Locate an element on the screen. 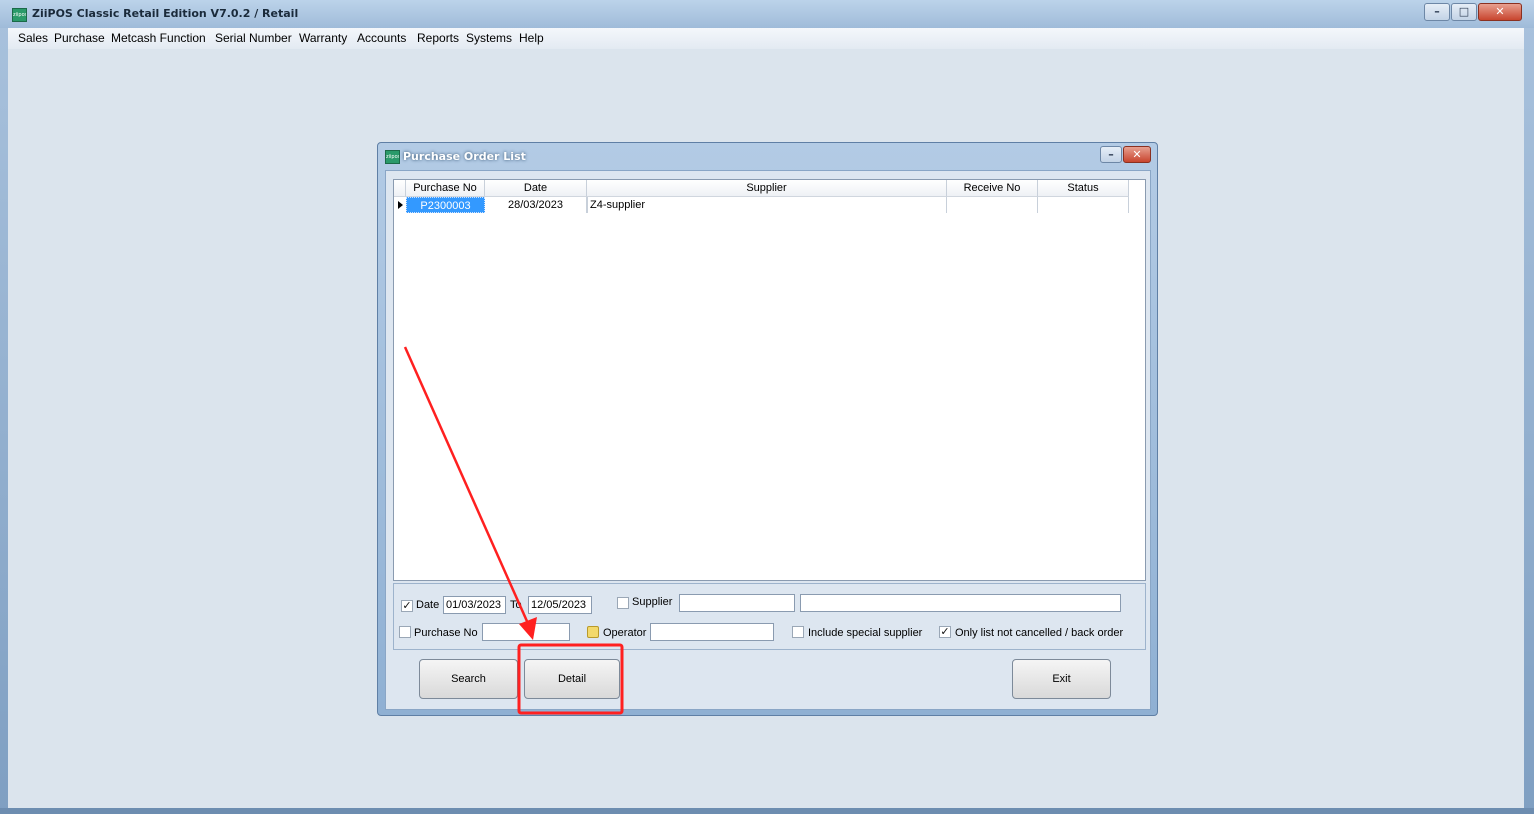 The image size is (1534, 814). dialog-logo-icon: ziipos is located at coordinates (392, 157).